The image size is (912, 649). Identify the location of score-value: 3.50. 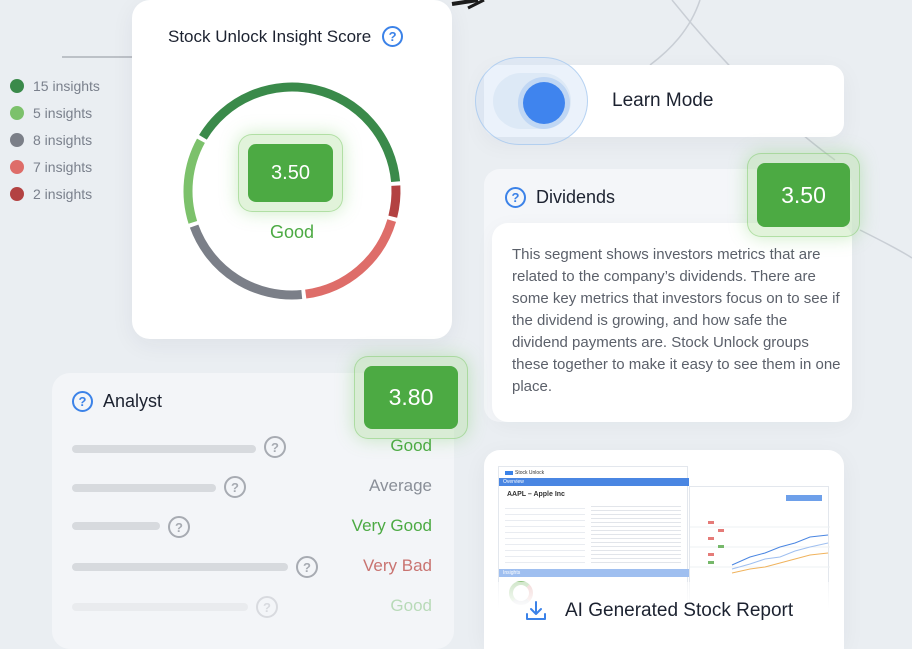
(290, 173).